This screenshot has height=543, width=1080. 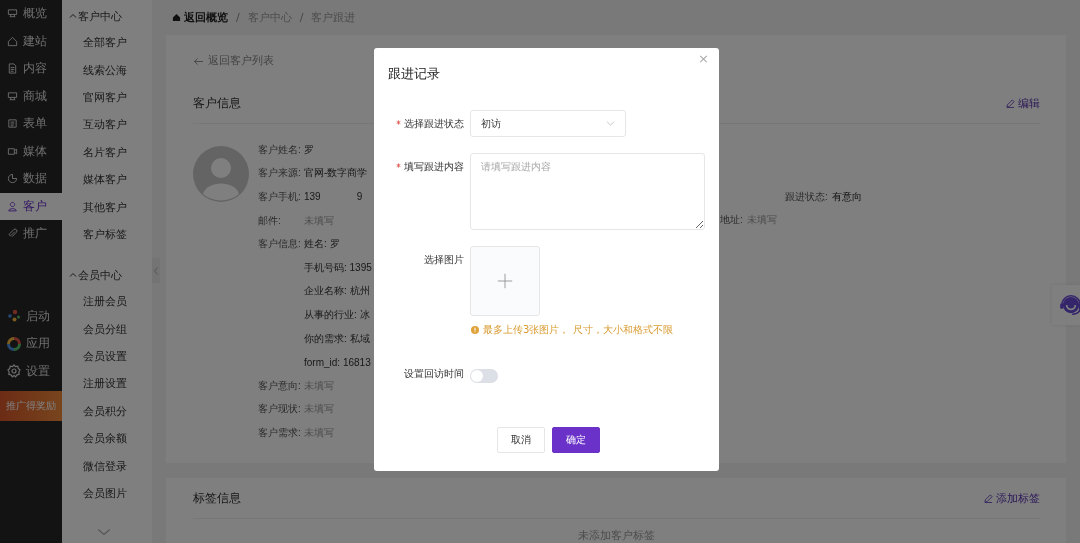 I want to click on avatar-icon, so click(x=221, y=174).